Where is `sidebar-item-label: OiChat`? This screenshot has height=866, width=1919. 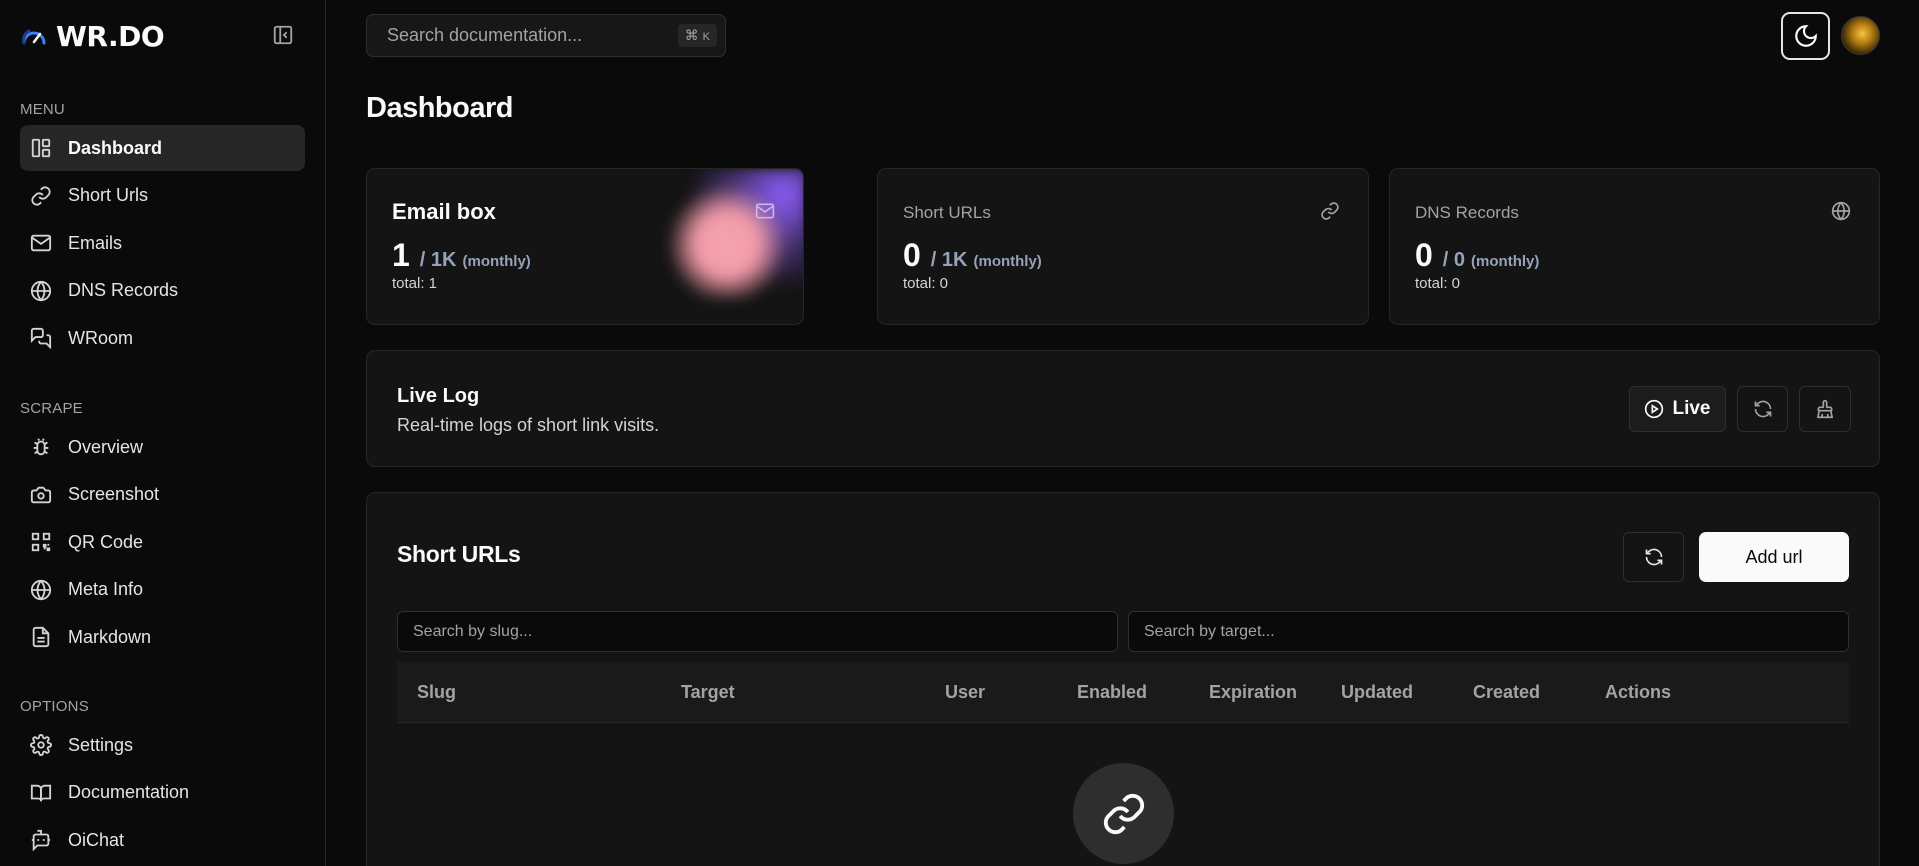 sidebar-item-label: OiChat is located at coordinates (96, 839).